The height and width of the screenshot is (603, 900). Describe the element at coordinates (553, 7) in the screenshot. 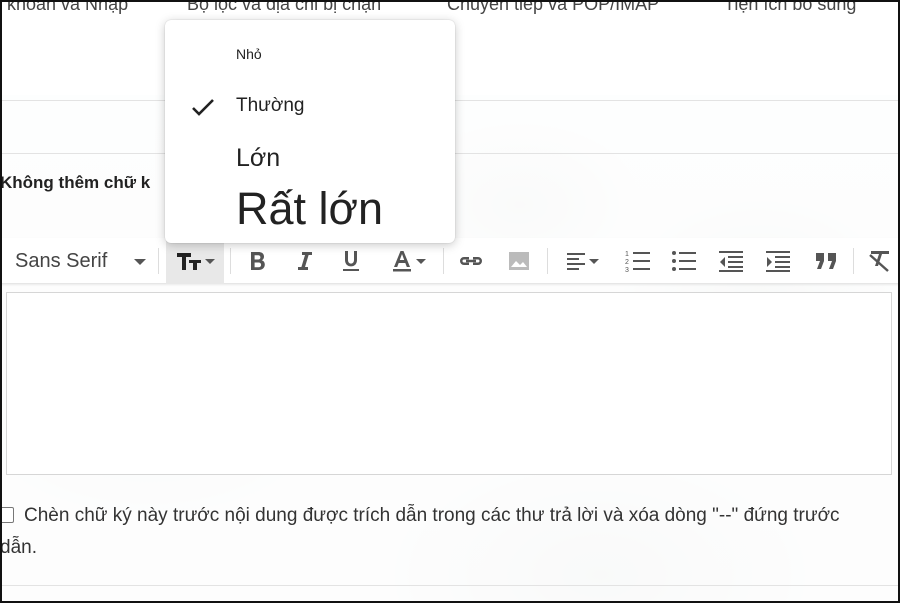

I see `tab-forwarding-pop-imap: Chuyển tiếp và POP/IMAP` at that location.